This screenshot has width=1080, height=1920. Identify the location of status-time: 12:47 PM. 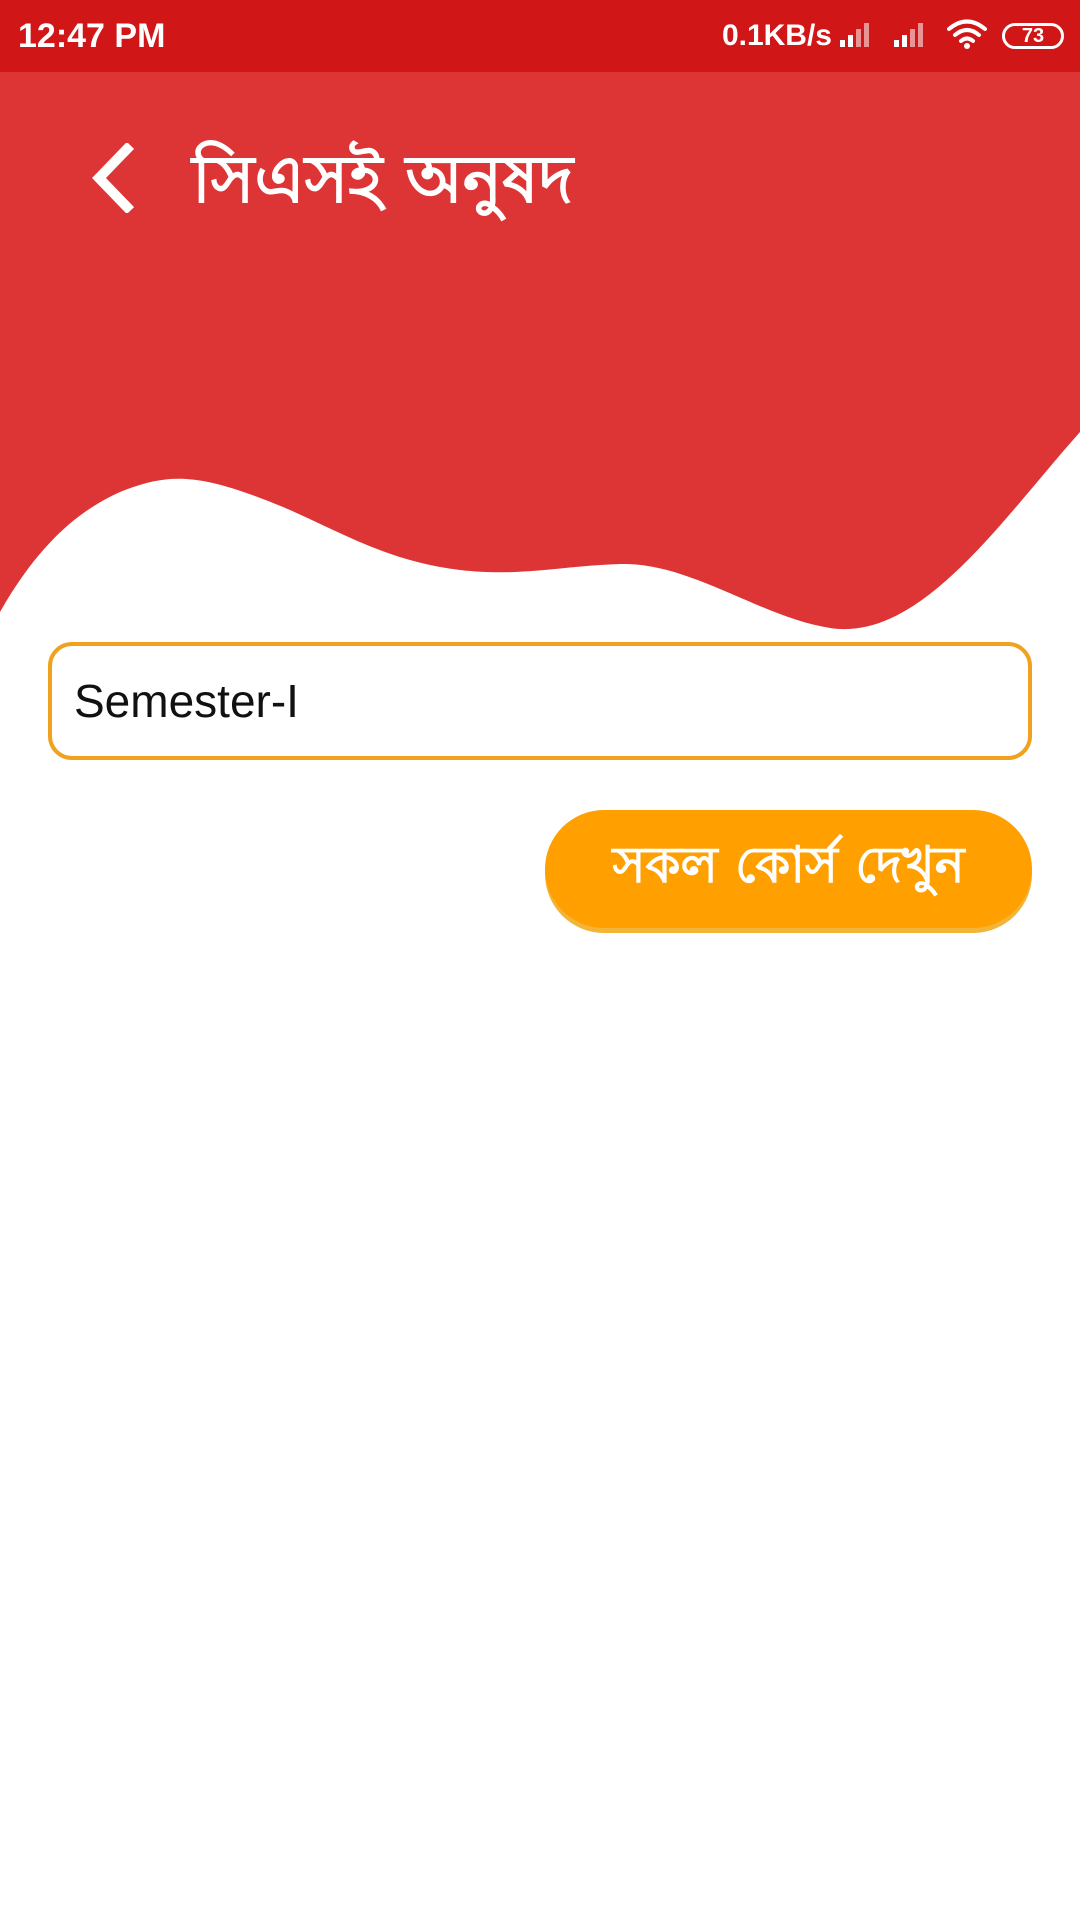
(92, 36).